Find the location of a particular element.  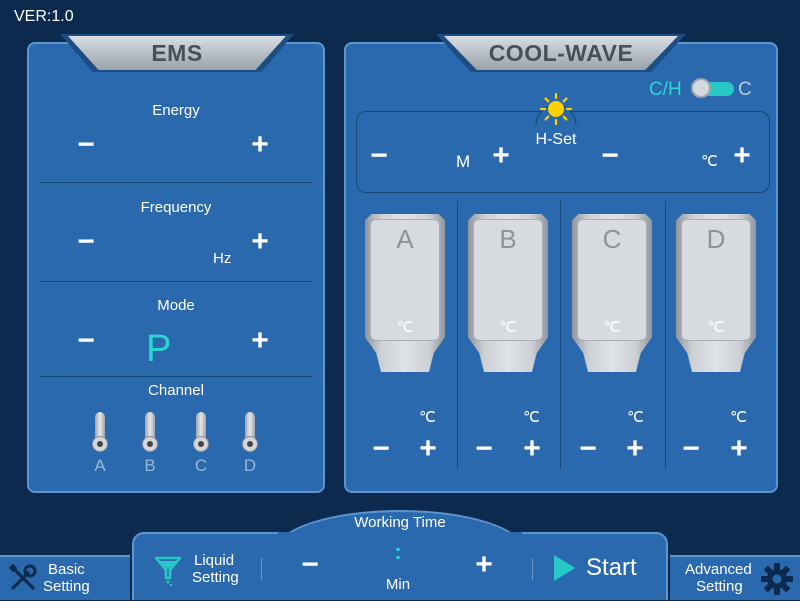

handle-d-plus-button: + is located at coordinates (739, 449).